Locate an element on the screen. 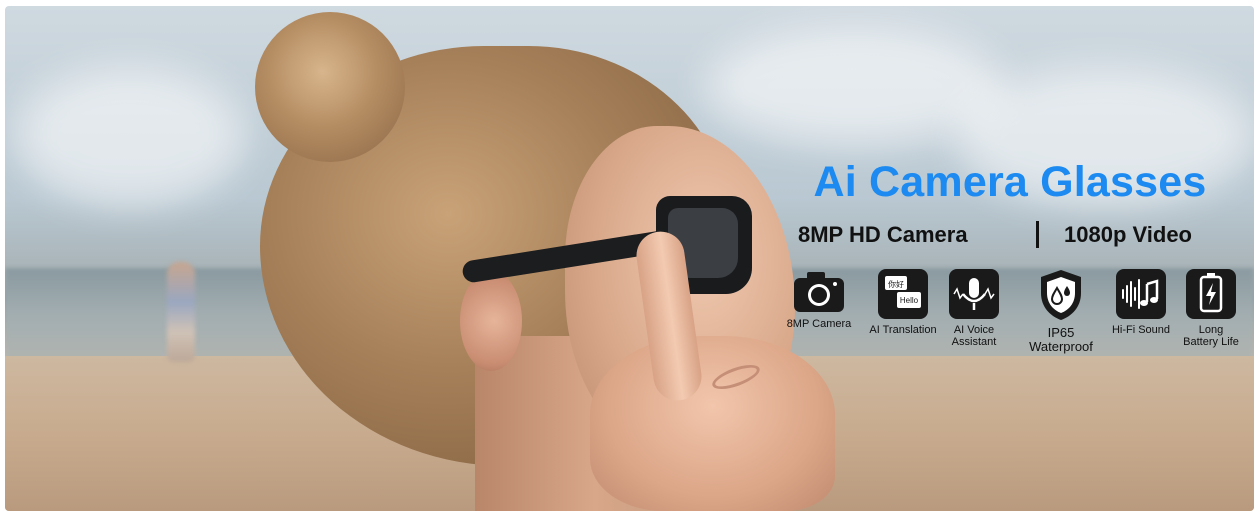 Image resolution: width=1259 pixels, height=517 pixels. camera-icon is located at coordinates (819, 292).